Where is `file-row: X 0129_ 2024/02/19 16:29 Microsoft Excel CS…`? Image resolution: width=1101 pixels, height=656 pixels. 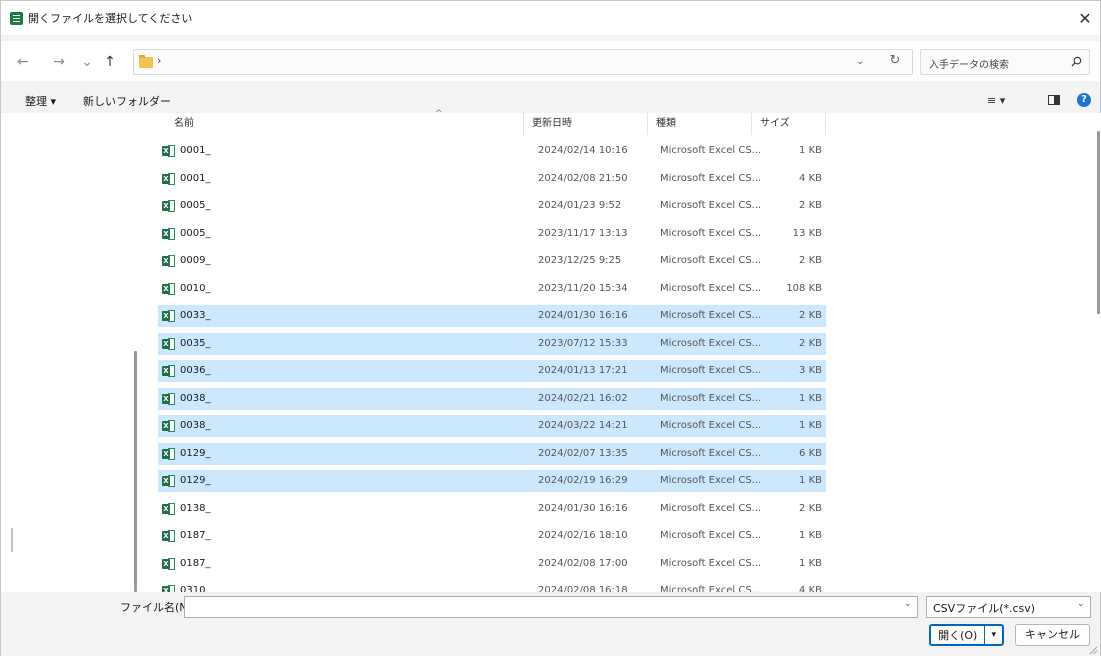
file-row: X 0129_ 2024/02/19 16:29 Microsoft Excel CS… is located at coordinates (492, 481).